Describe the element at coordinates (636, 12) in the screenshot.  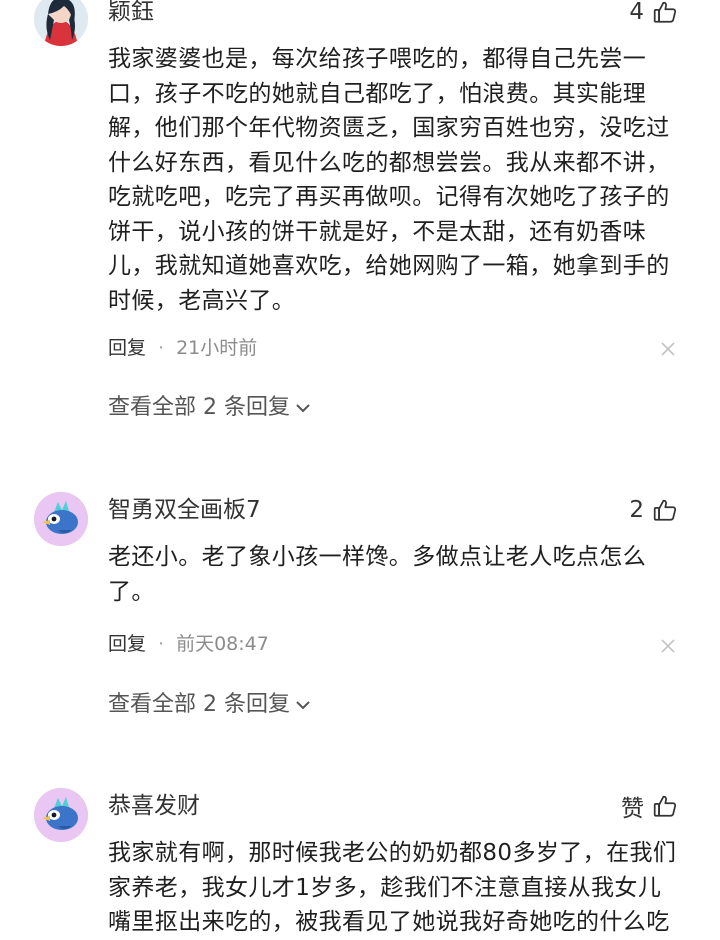
I see `like-count: 4` at that location.